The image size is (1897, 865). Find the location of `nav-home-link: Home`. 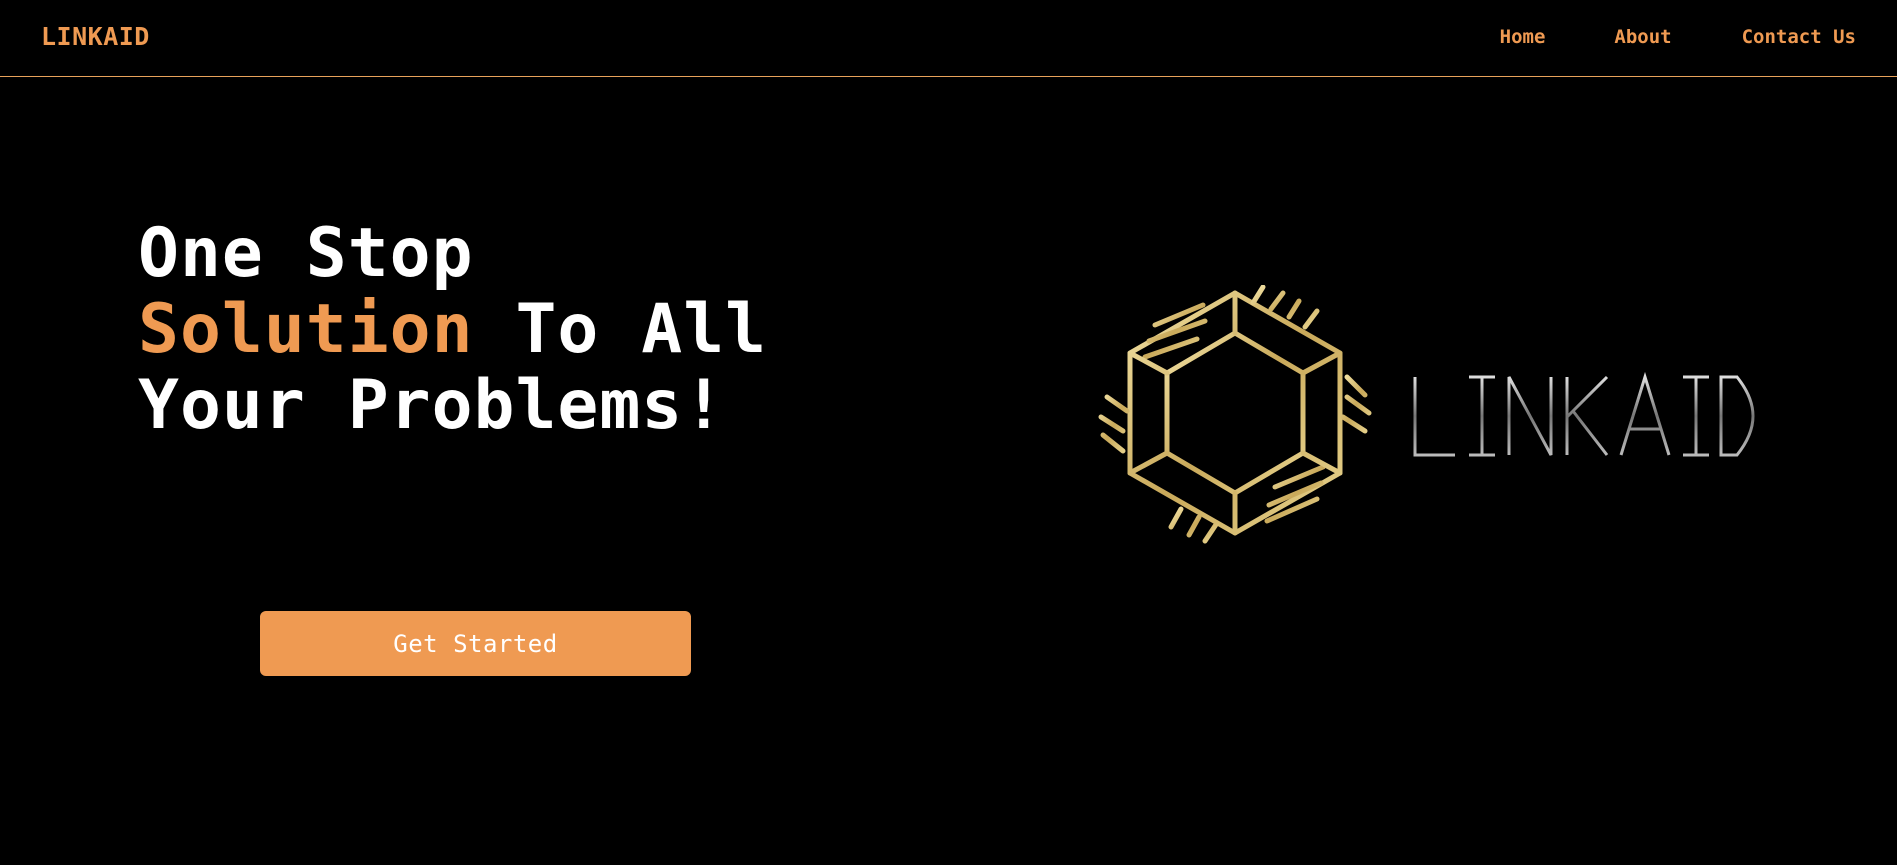

nav-home-link: Home is located at coordinates (1523, 37).